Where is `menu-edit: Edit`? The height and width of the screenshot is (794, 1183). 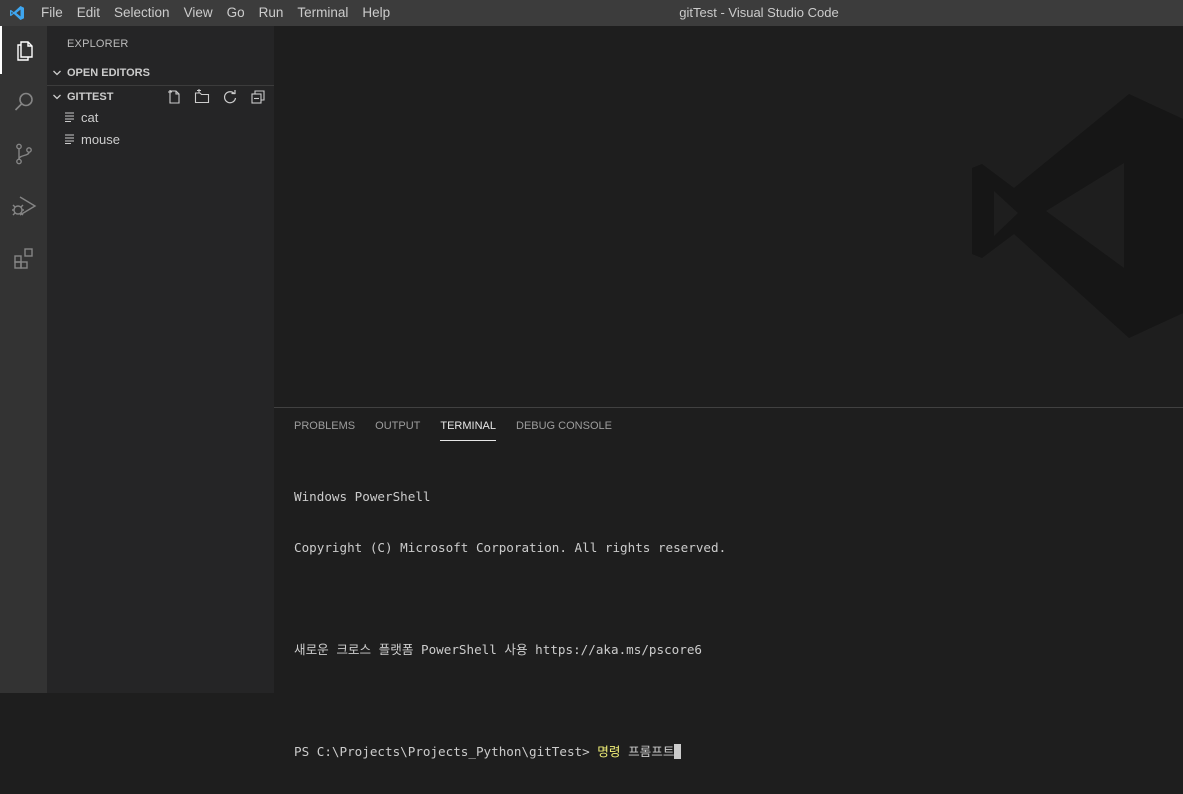
menu-edit: Edit is located at coordinates (88, 13).